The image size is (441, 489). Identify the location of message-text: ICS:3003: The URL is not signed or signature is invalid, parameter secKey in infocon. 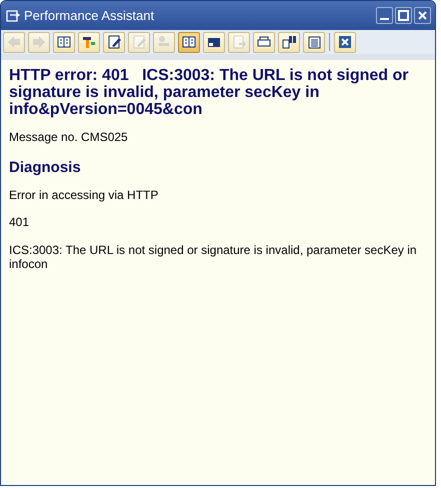
(213, 257).